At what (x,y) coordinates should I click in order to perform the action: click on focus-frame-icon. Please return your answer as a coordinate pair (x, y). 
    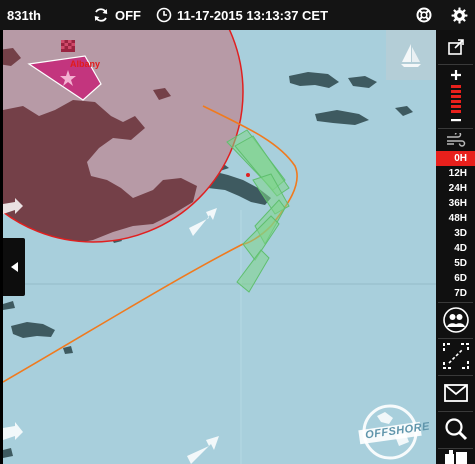
    Looking at the image, I should click on (455, 356).